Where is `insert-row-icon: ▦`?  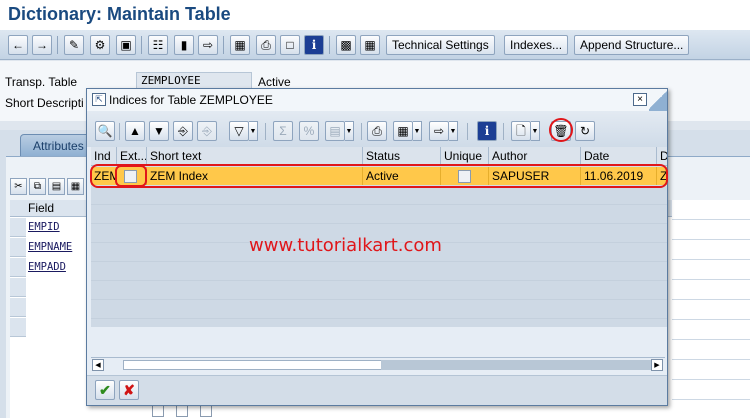
insert-row-icon: ▦ is located at coordinates (75, 186).